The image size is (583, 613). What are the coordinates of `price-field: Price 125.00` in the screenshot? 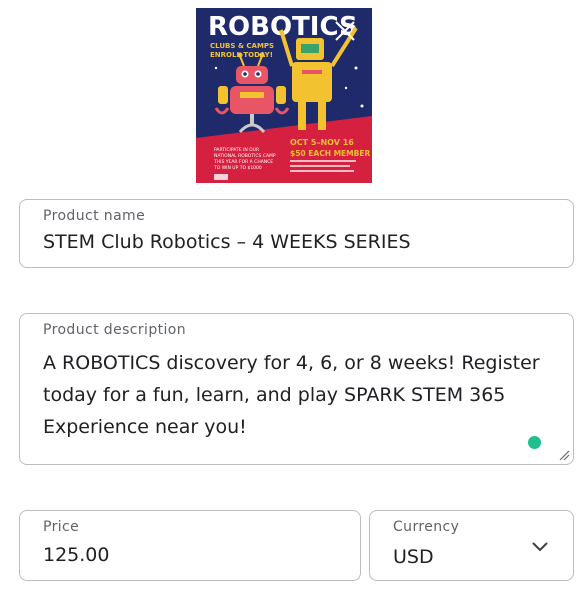 It's located at (190, 545).